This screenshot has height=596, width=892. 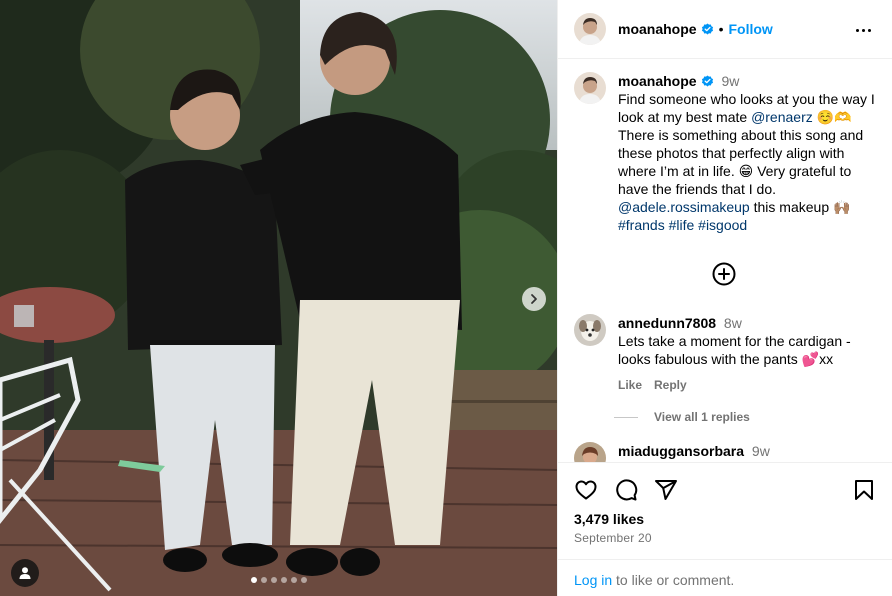 What do you see at coordinates (750, 29) in the screenshot?
I see `follow-button: Follow` at bounding box center [750, 29].